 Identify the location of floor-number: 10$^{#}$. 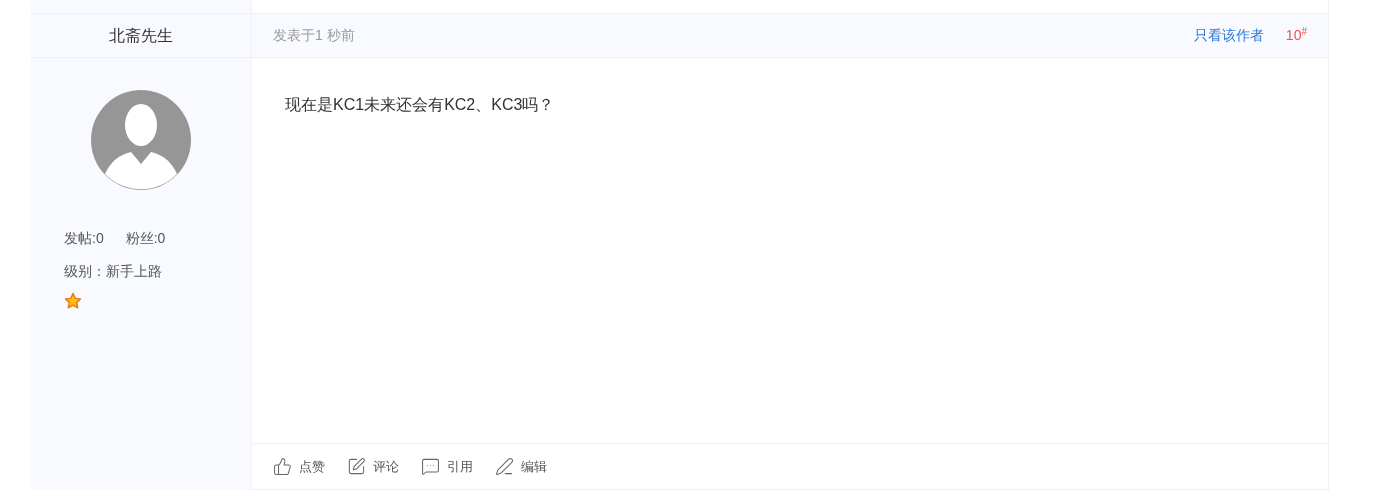
(1296, 35).